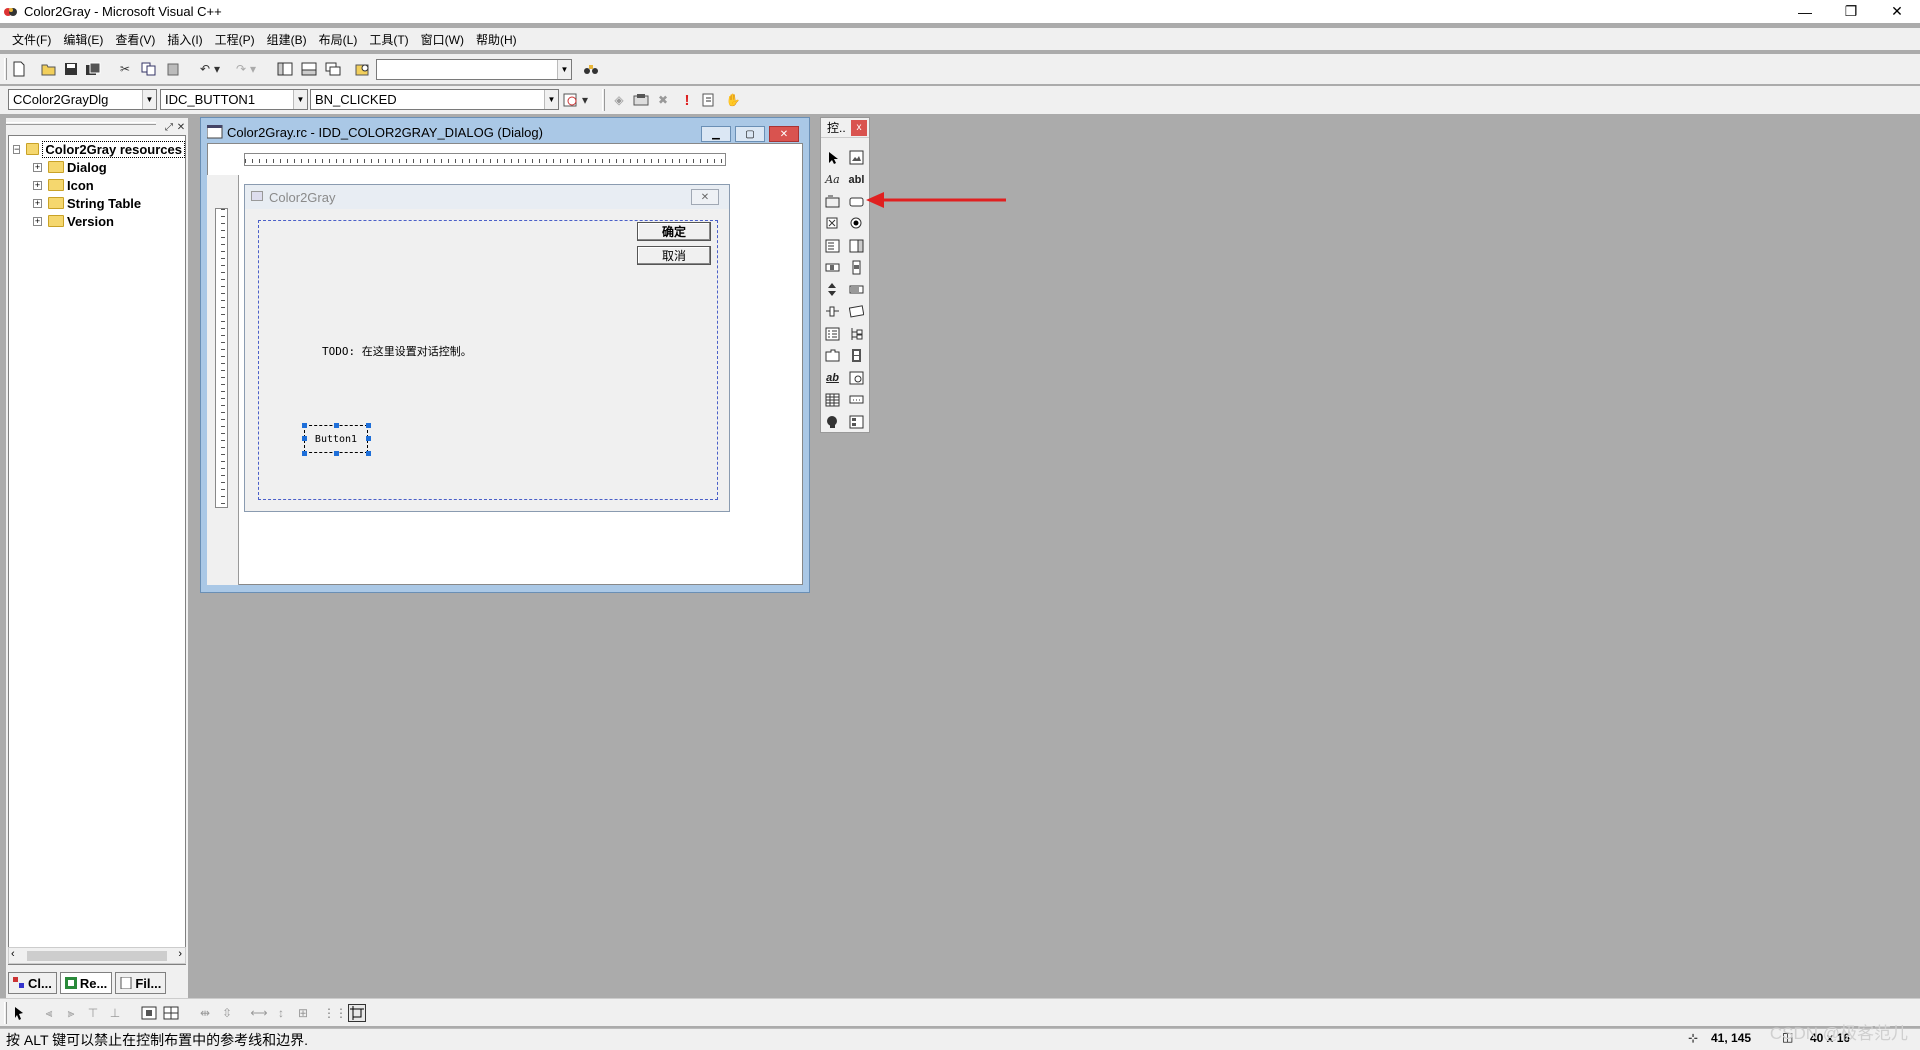  Describe the element at coordinates (388, 39) in the screenshot. I see `menu-tools: 工具(T)` at that location.